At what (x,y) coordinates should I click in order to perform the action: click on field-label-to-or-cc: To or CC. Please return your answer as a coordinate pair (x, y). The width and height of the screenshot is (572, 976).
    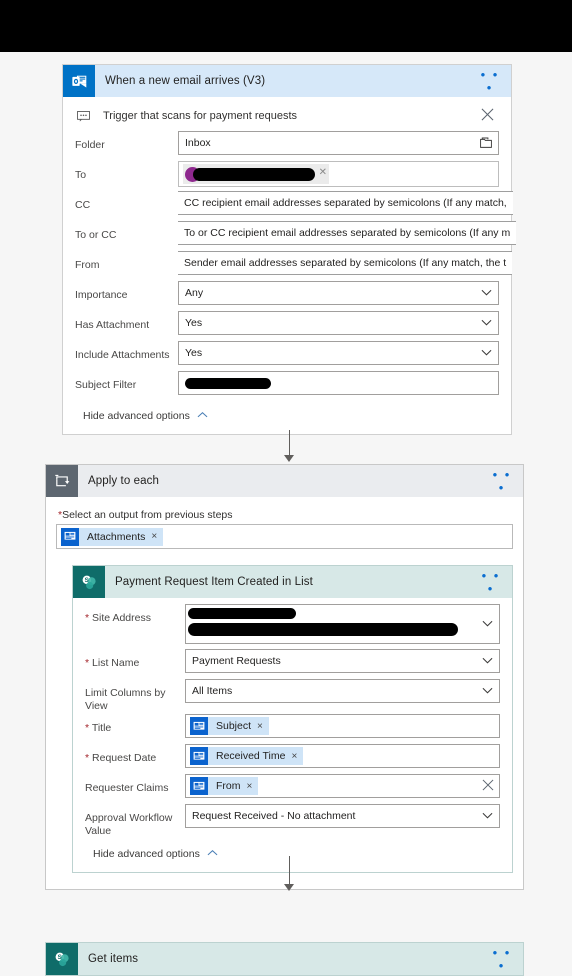
    Looking at the image, I should click on (96, 235).